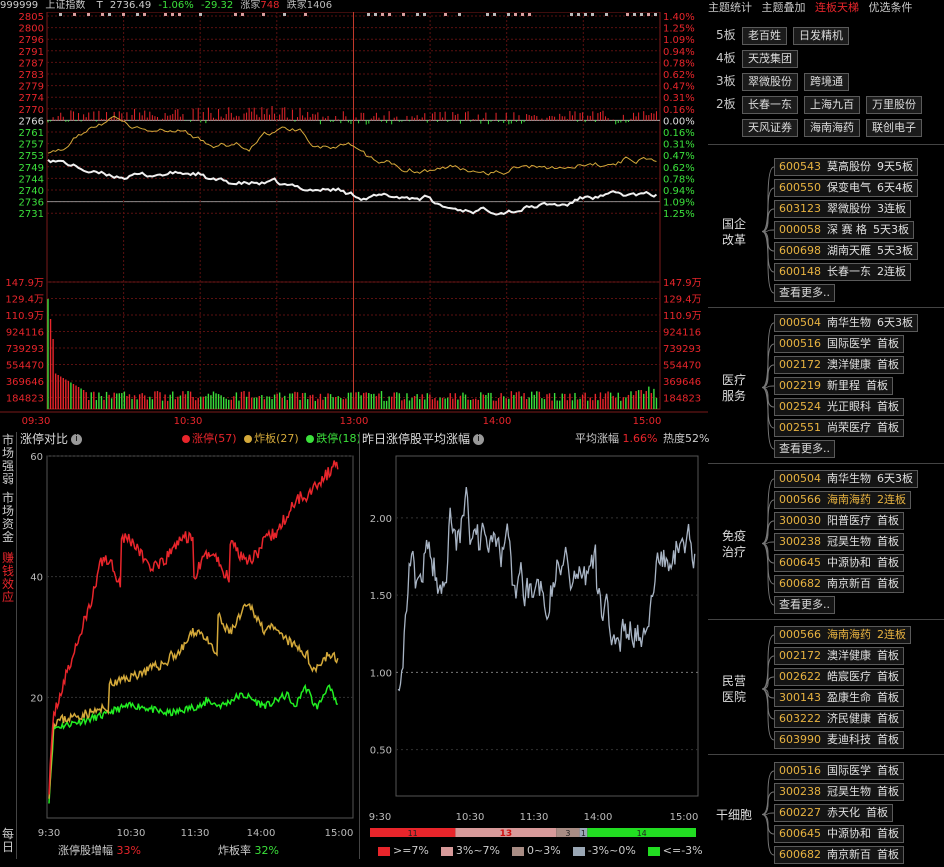 The width and height of the screenshot is (944, 867). What do you see at coordinates (682, 300) in the screenshot?
I see `volume-tick-label-right: 129.4万` at bounding box center [682, 300].